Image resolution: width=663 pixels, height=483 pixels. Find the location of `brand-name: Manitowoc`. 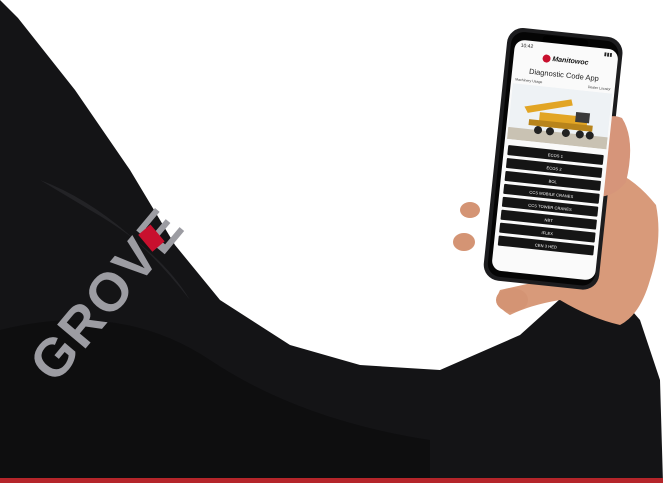

brand-name: Manitowoc is located at coordinates (570, 61).